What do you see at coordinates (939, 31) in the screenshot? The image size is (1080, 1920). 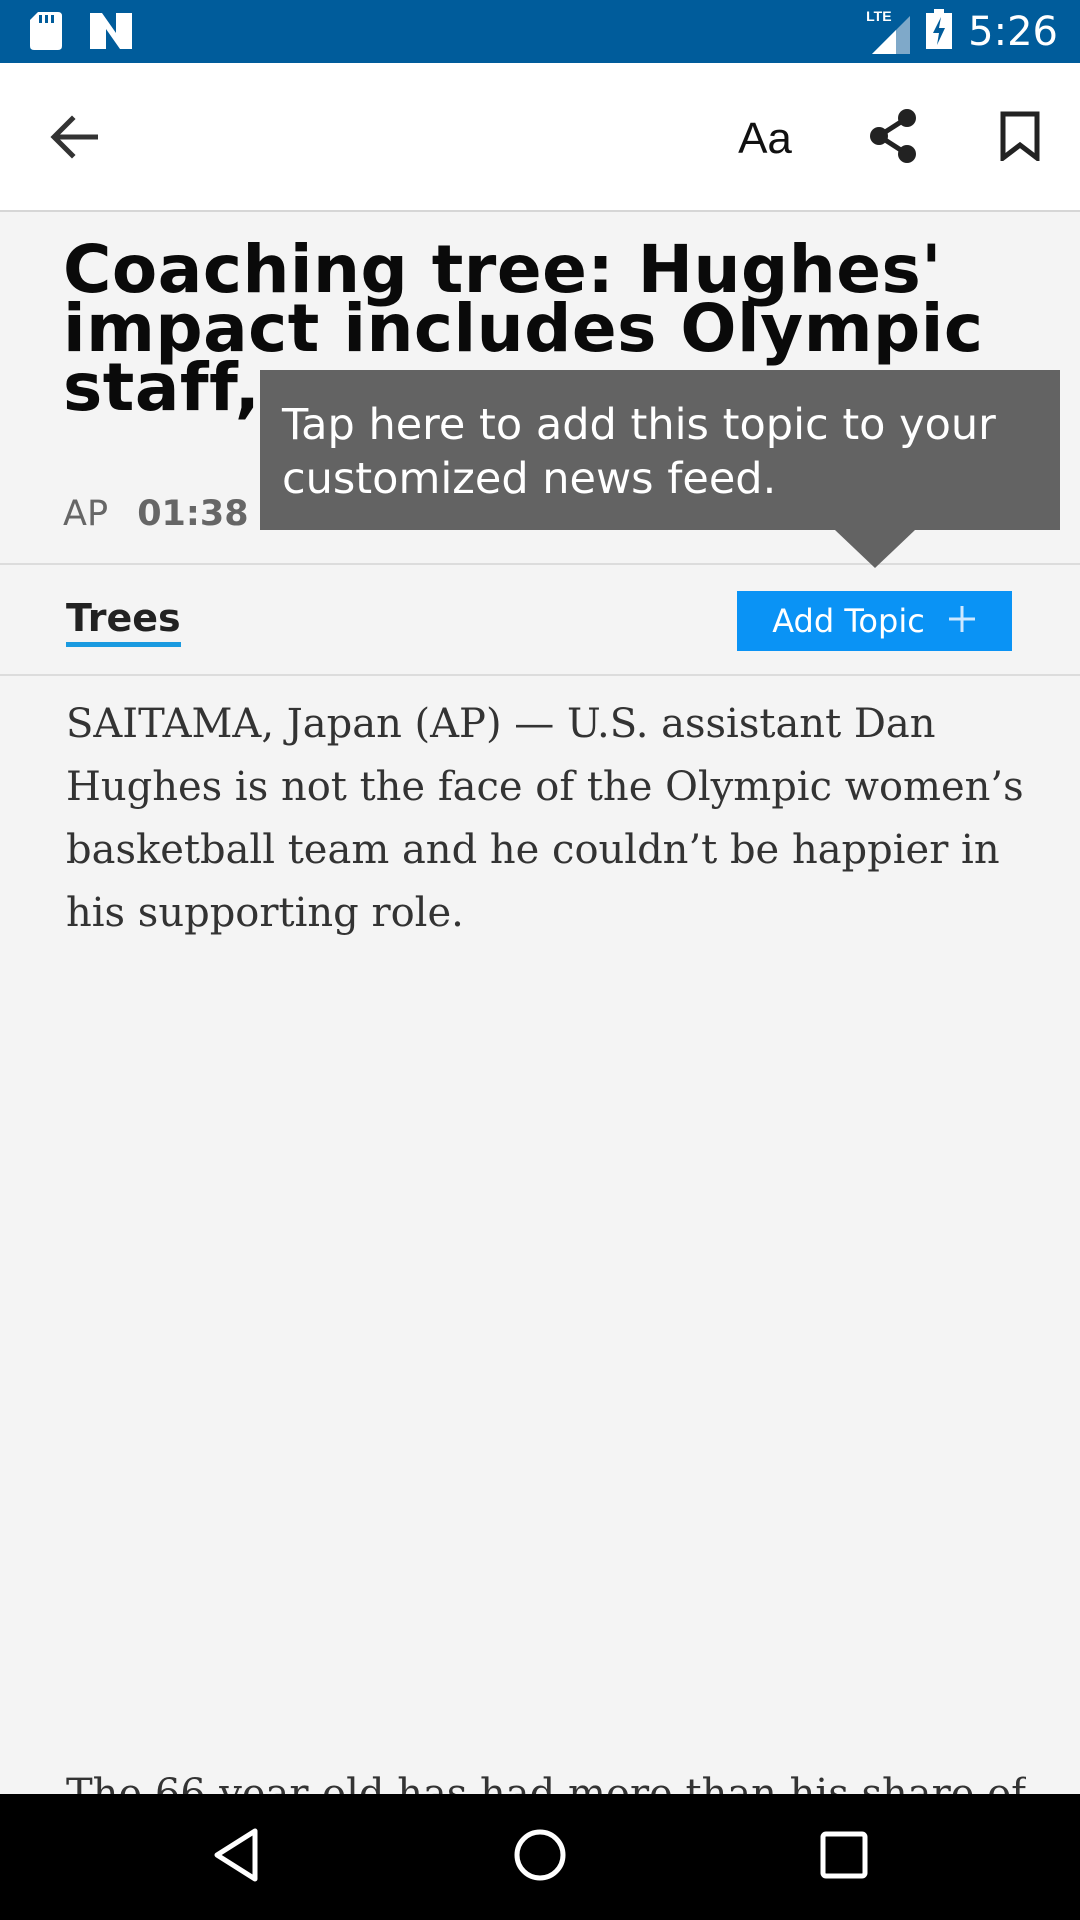 I see `battery-charging-icon` at bounding box center [939, 31].